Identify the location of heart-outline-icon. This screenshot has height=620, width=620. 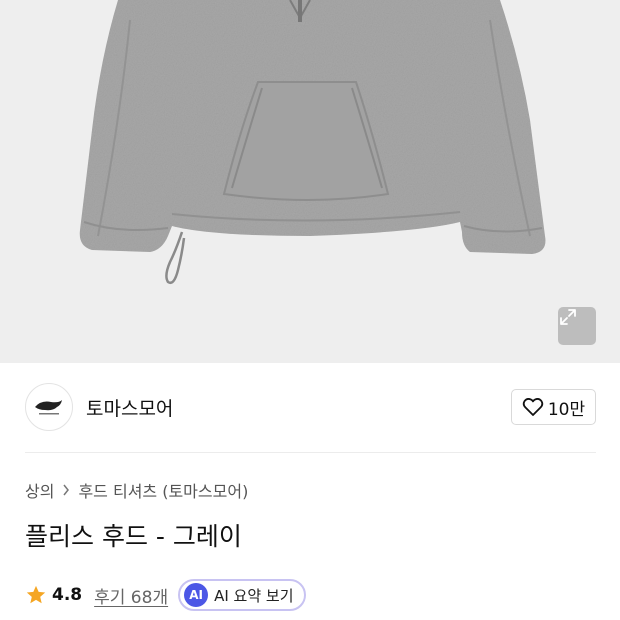
(533, 407).